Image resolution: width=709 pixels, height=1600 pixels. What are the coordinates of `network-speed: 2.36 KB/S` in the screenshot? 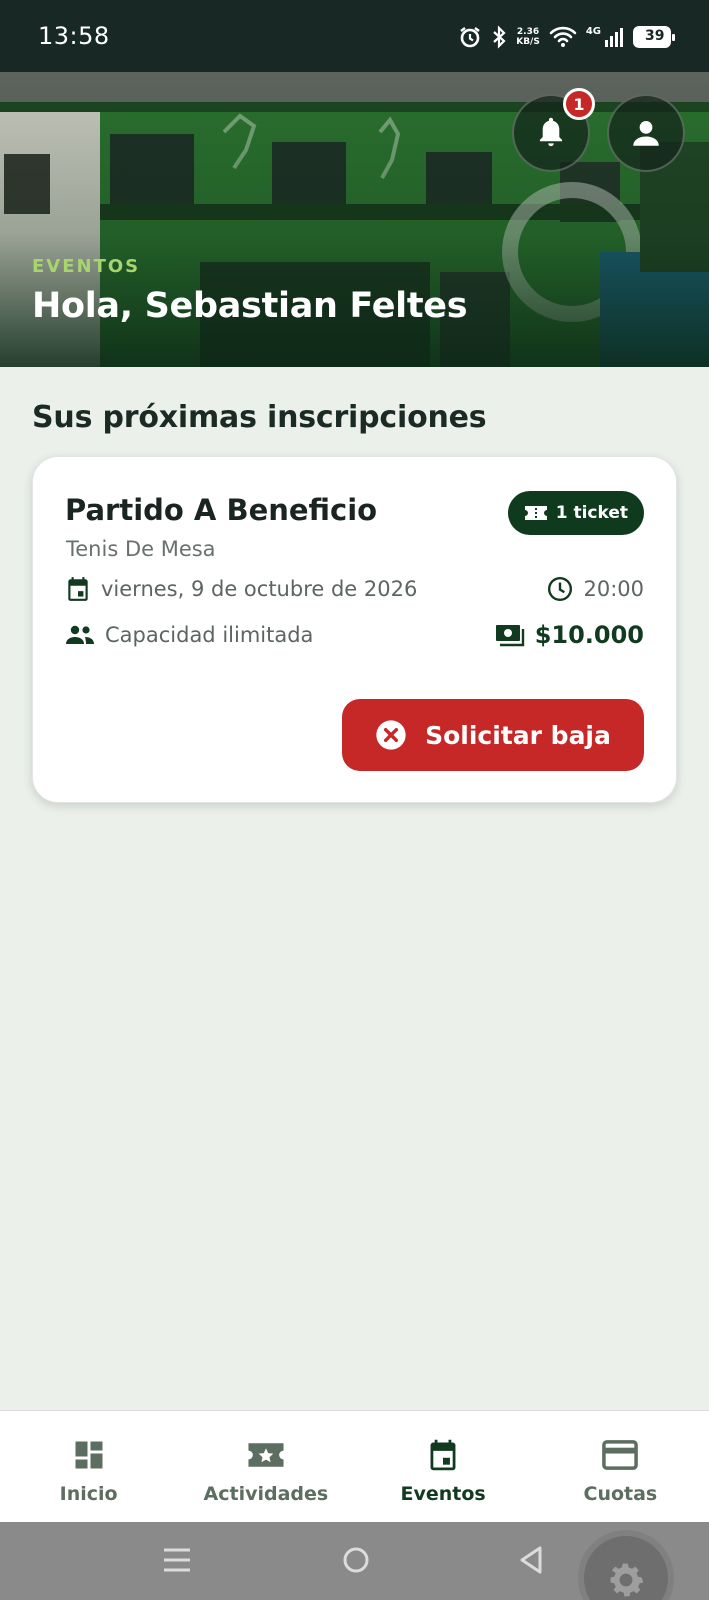 It's located at (528, 37).